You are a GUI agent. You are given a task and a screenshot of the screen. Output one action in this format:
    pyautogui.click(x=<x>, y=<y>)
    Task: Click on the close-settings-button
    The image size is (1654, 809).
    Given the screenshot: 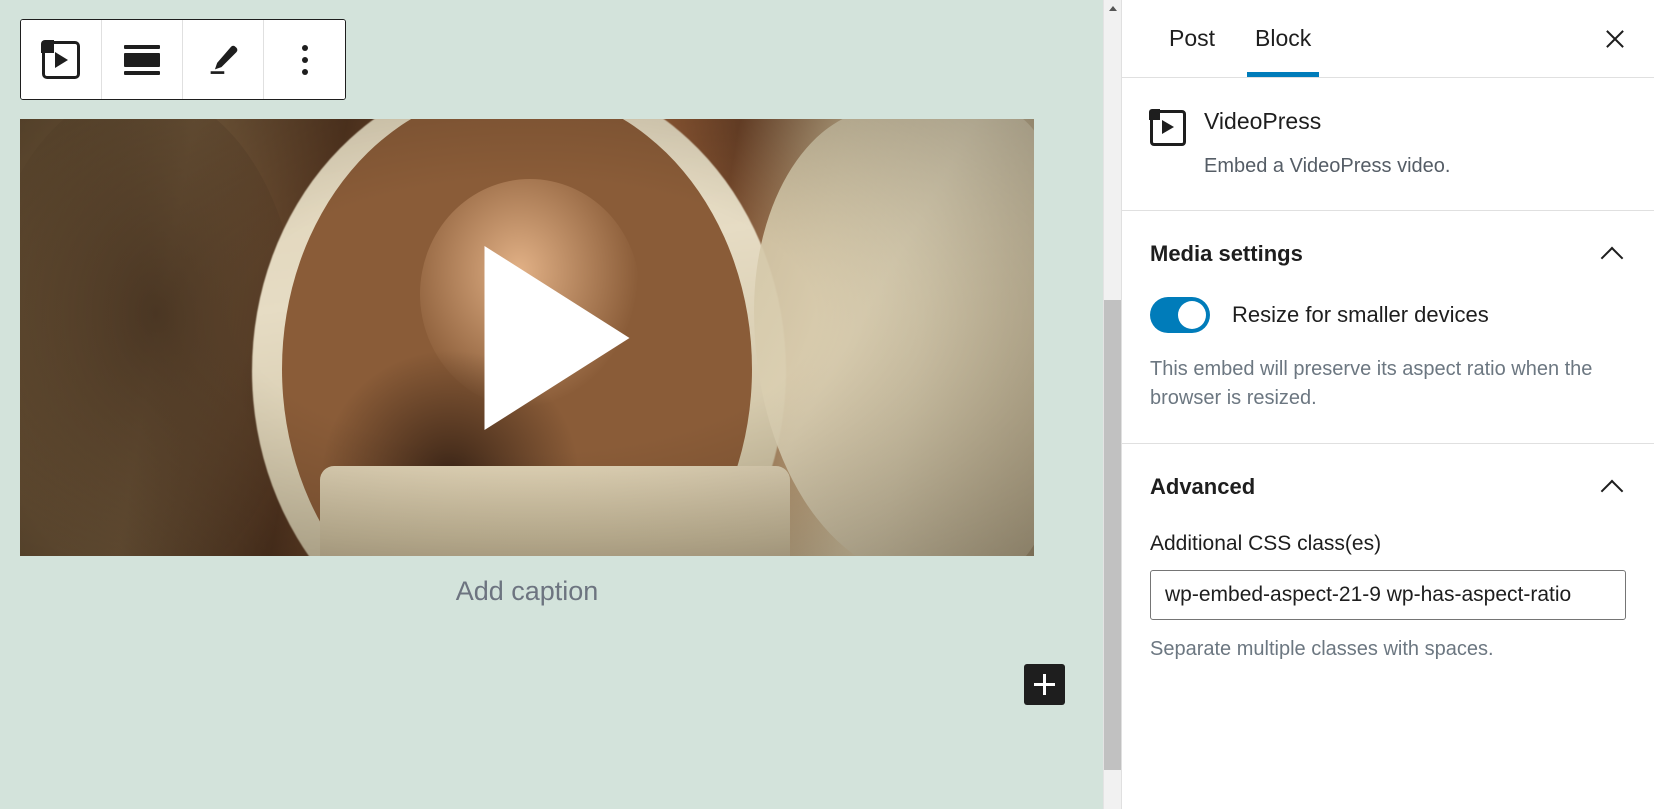 What is the action you would take?
    pyautogui.click(x=1615, y=39)
    